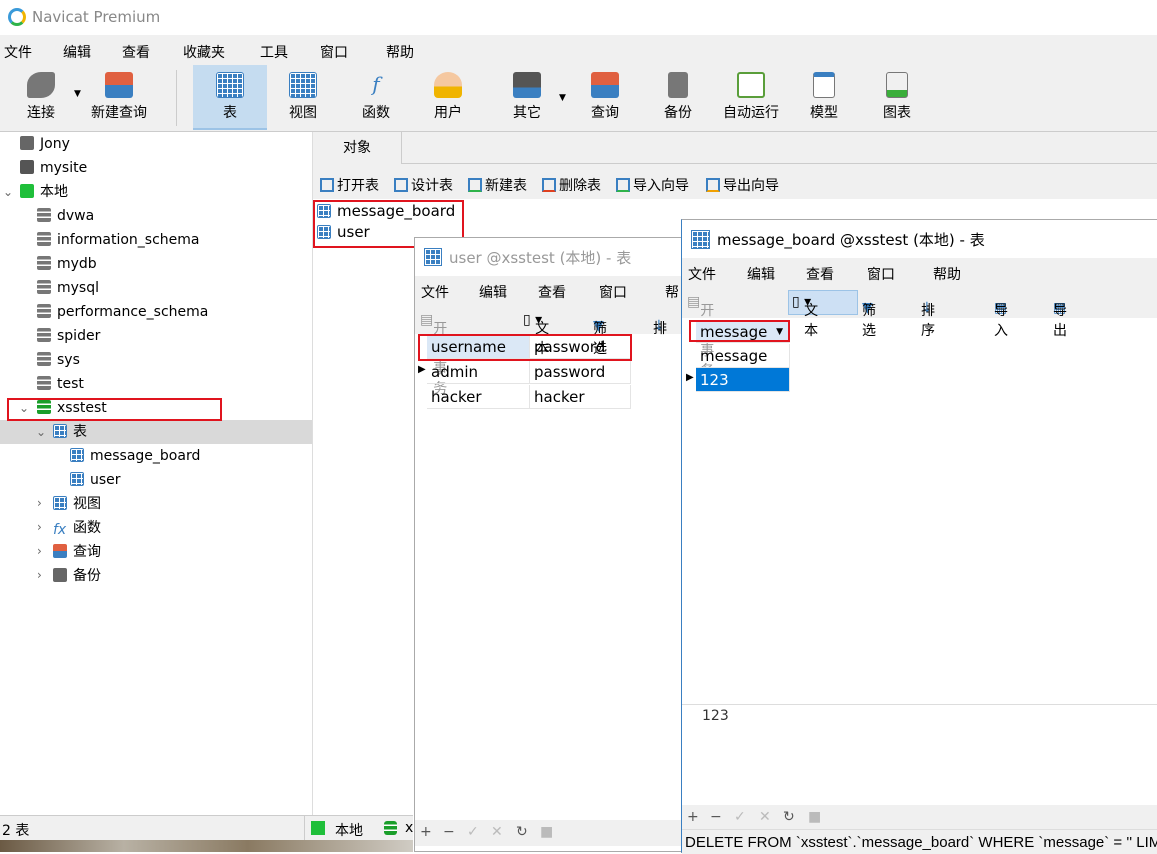 The height and width of the screenshot is (854, 1157). Describe the element at coordinates (571, 185) in the screenshot. I see `delete-table-button: 删除表` at that location.